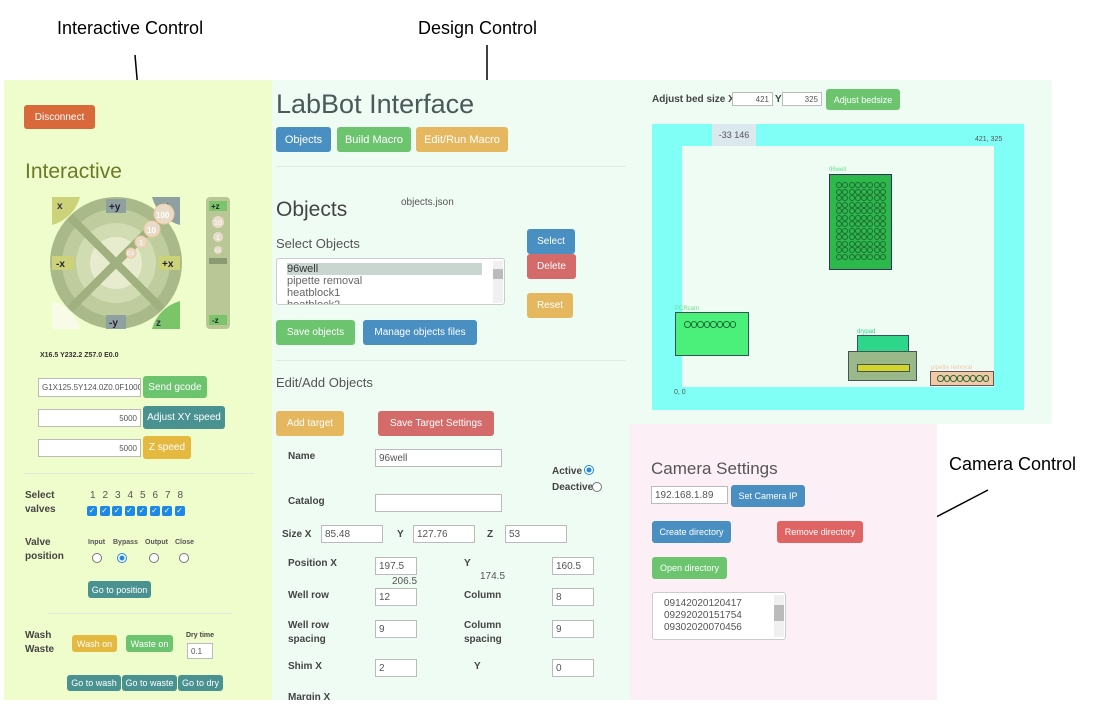 The height and width of the screenshot is (706, 1093). What do you see at coordinates (573, 597) in the screenshot?
I see `column-input: 8` at bounding box center [573, 597].